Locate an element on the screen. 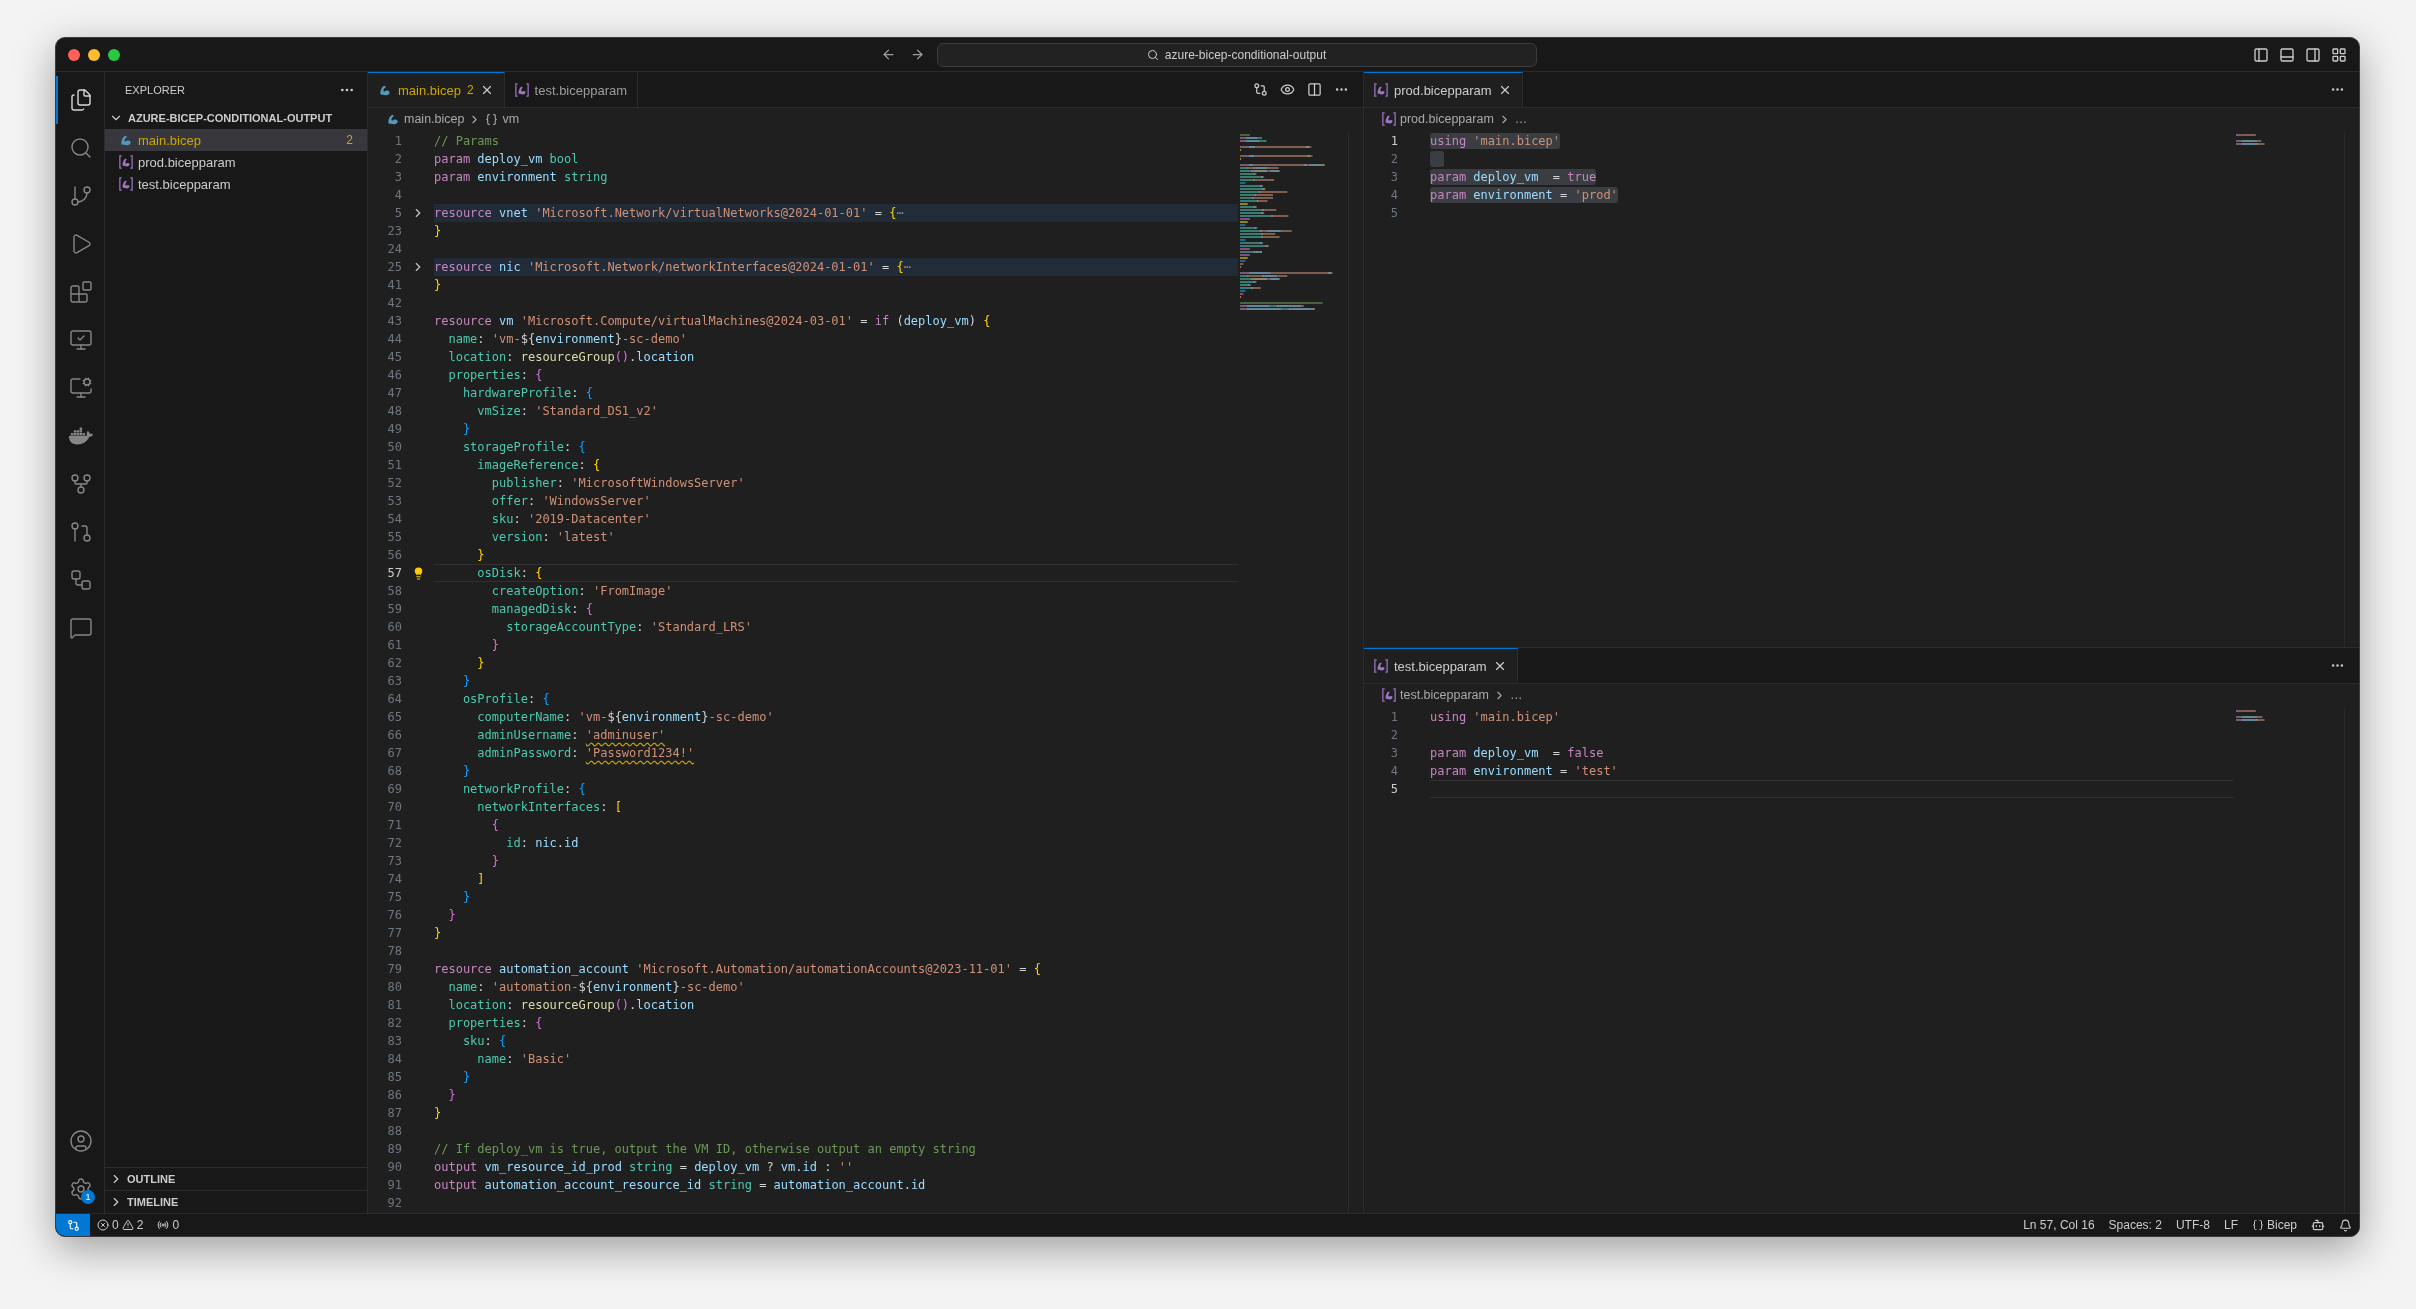 This screenshot has height=1309, width=2416. code-line: resource nic 'Microsoft.Network/networkInterfaces@2024-01-01' = {⋯ is located at coordinates (672, 267).